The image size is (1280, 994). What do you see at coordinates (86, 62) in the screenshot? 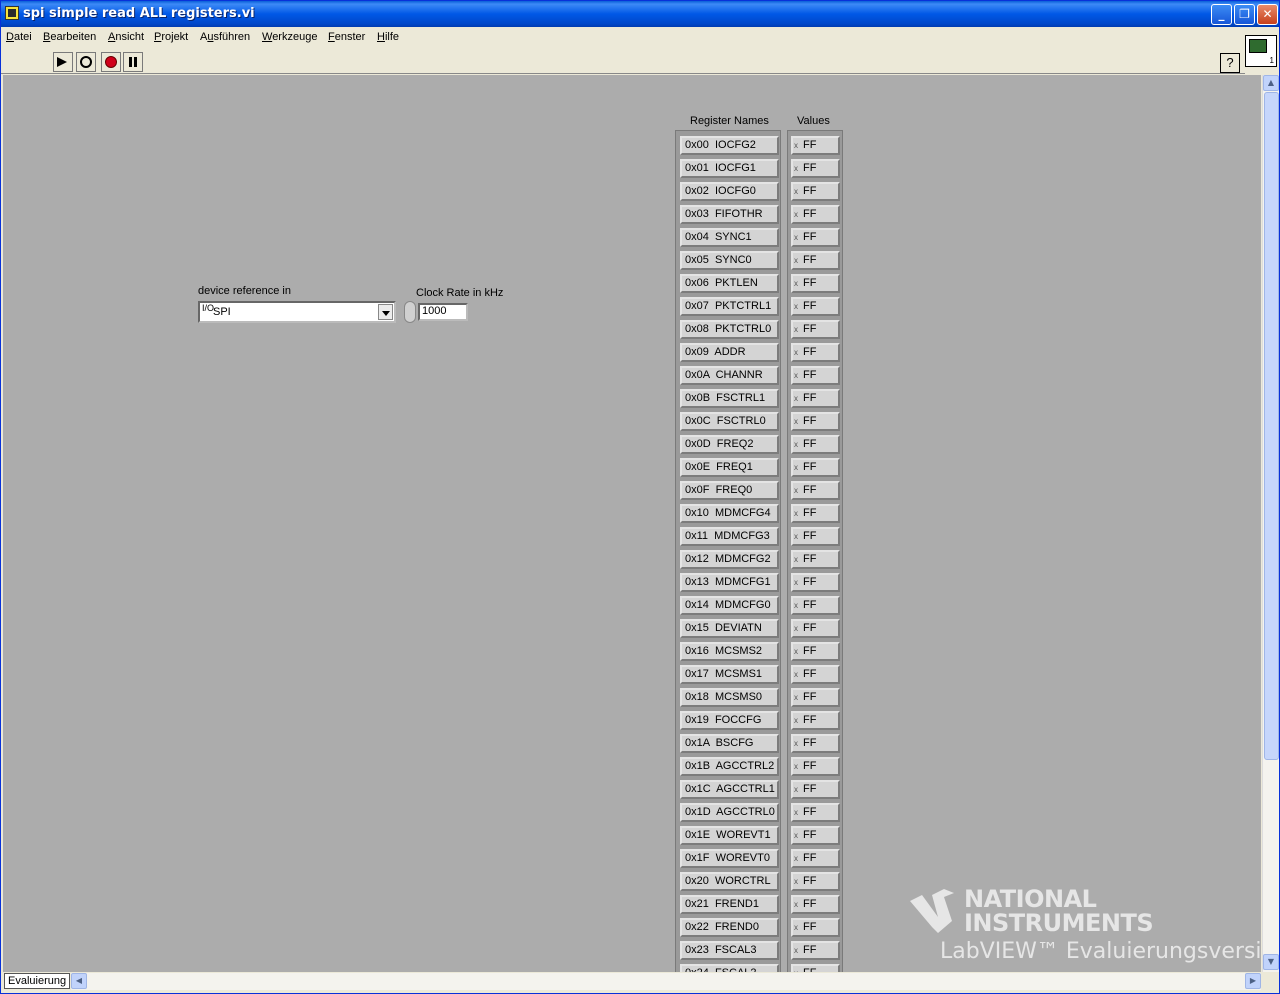
I see `run-continuously-button` at bounding box center [86, 62].